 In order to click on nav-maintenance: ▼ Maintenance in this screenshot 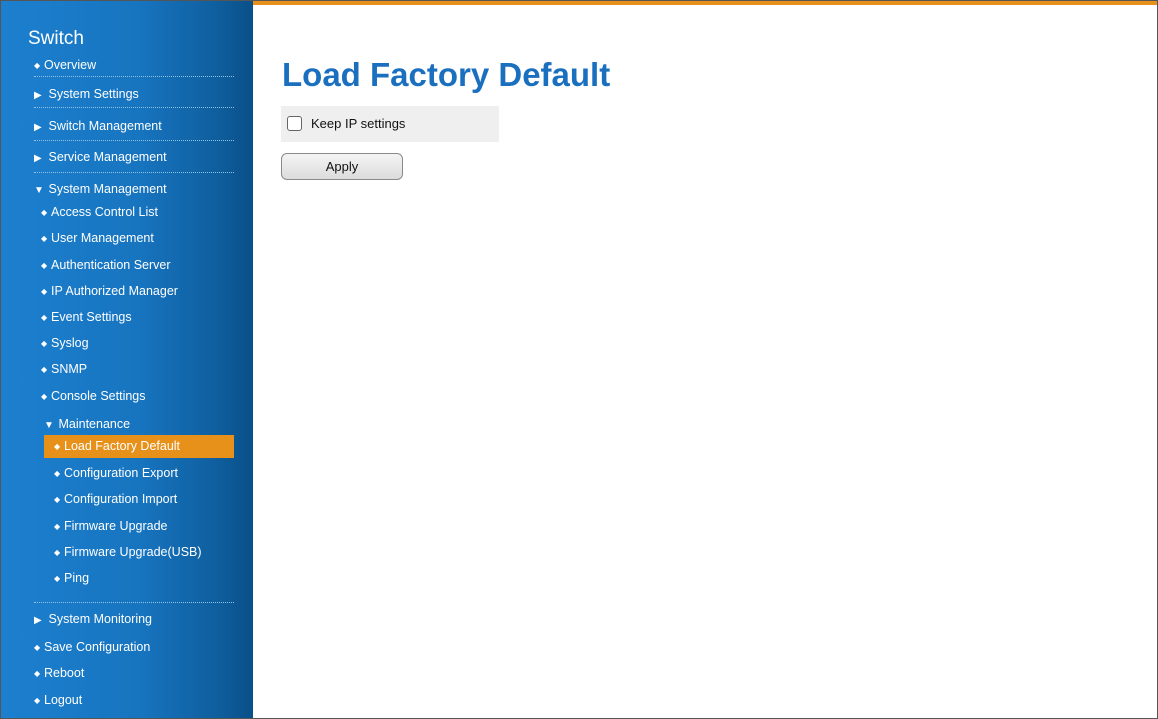, I will do `click(87, 425)`.